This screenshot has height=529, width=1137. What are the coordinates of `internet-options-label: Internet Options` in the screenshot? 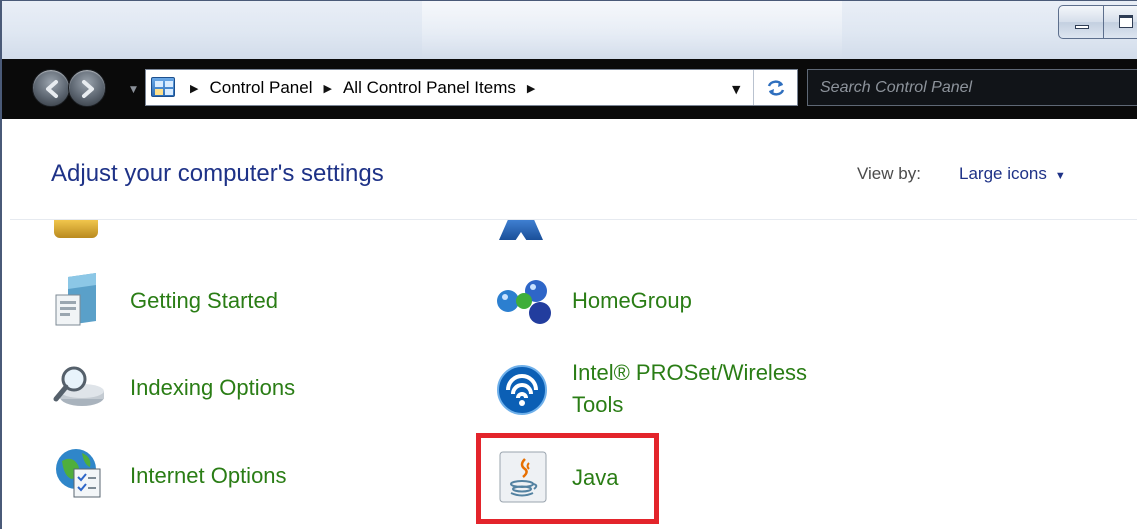 It's located at (208, 476).